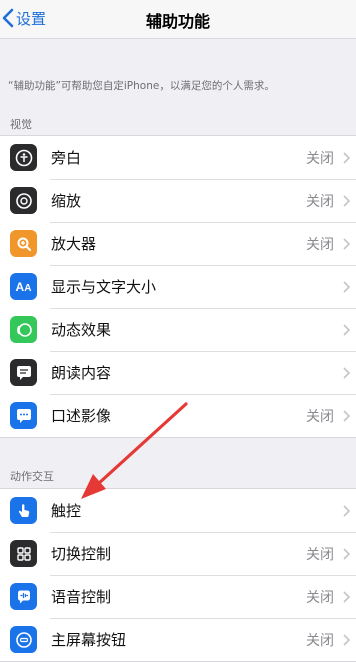  What do you see at coordinates (23, 243) in the screenshot?
I see `magnifier-icon` at bounding box center [23, 243].